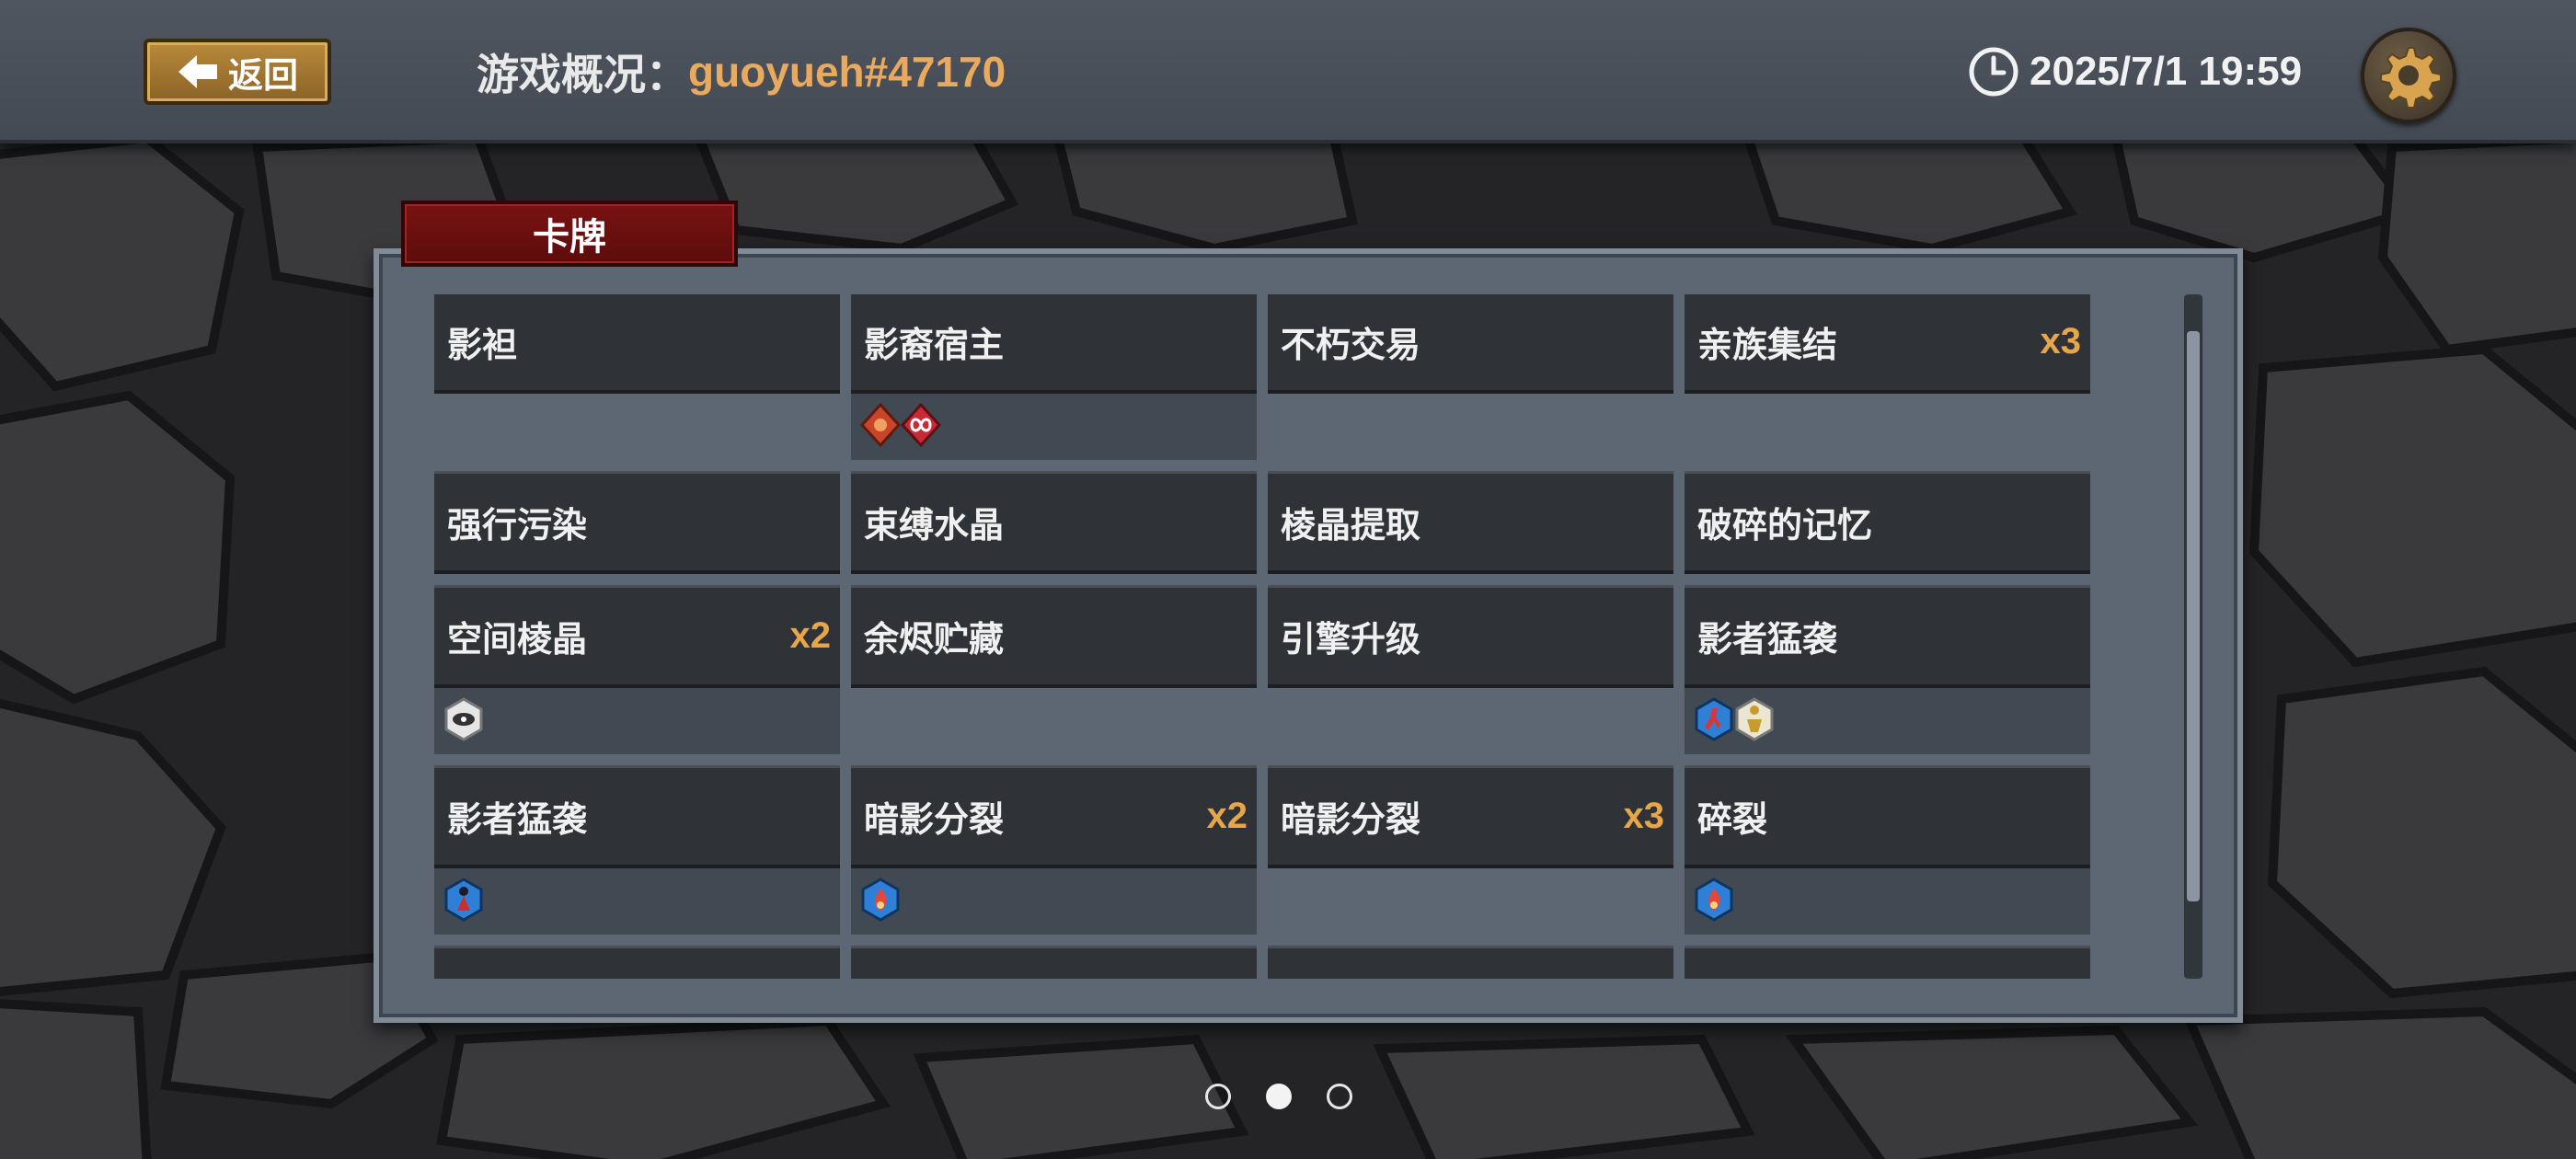 The width and height of the screenshot is (2576, 1159). I want to click on blue-runner-hex-icon, so click(1714, 721).